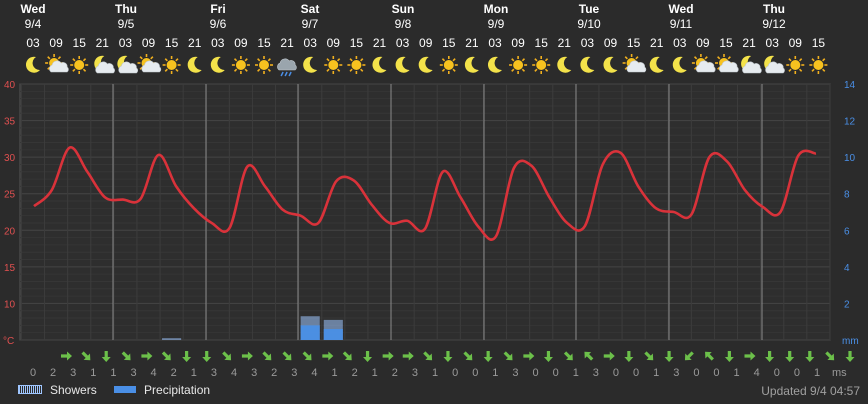 The image size is (868, 404). I want to click on precipitation-bar, so click(310, 332).